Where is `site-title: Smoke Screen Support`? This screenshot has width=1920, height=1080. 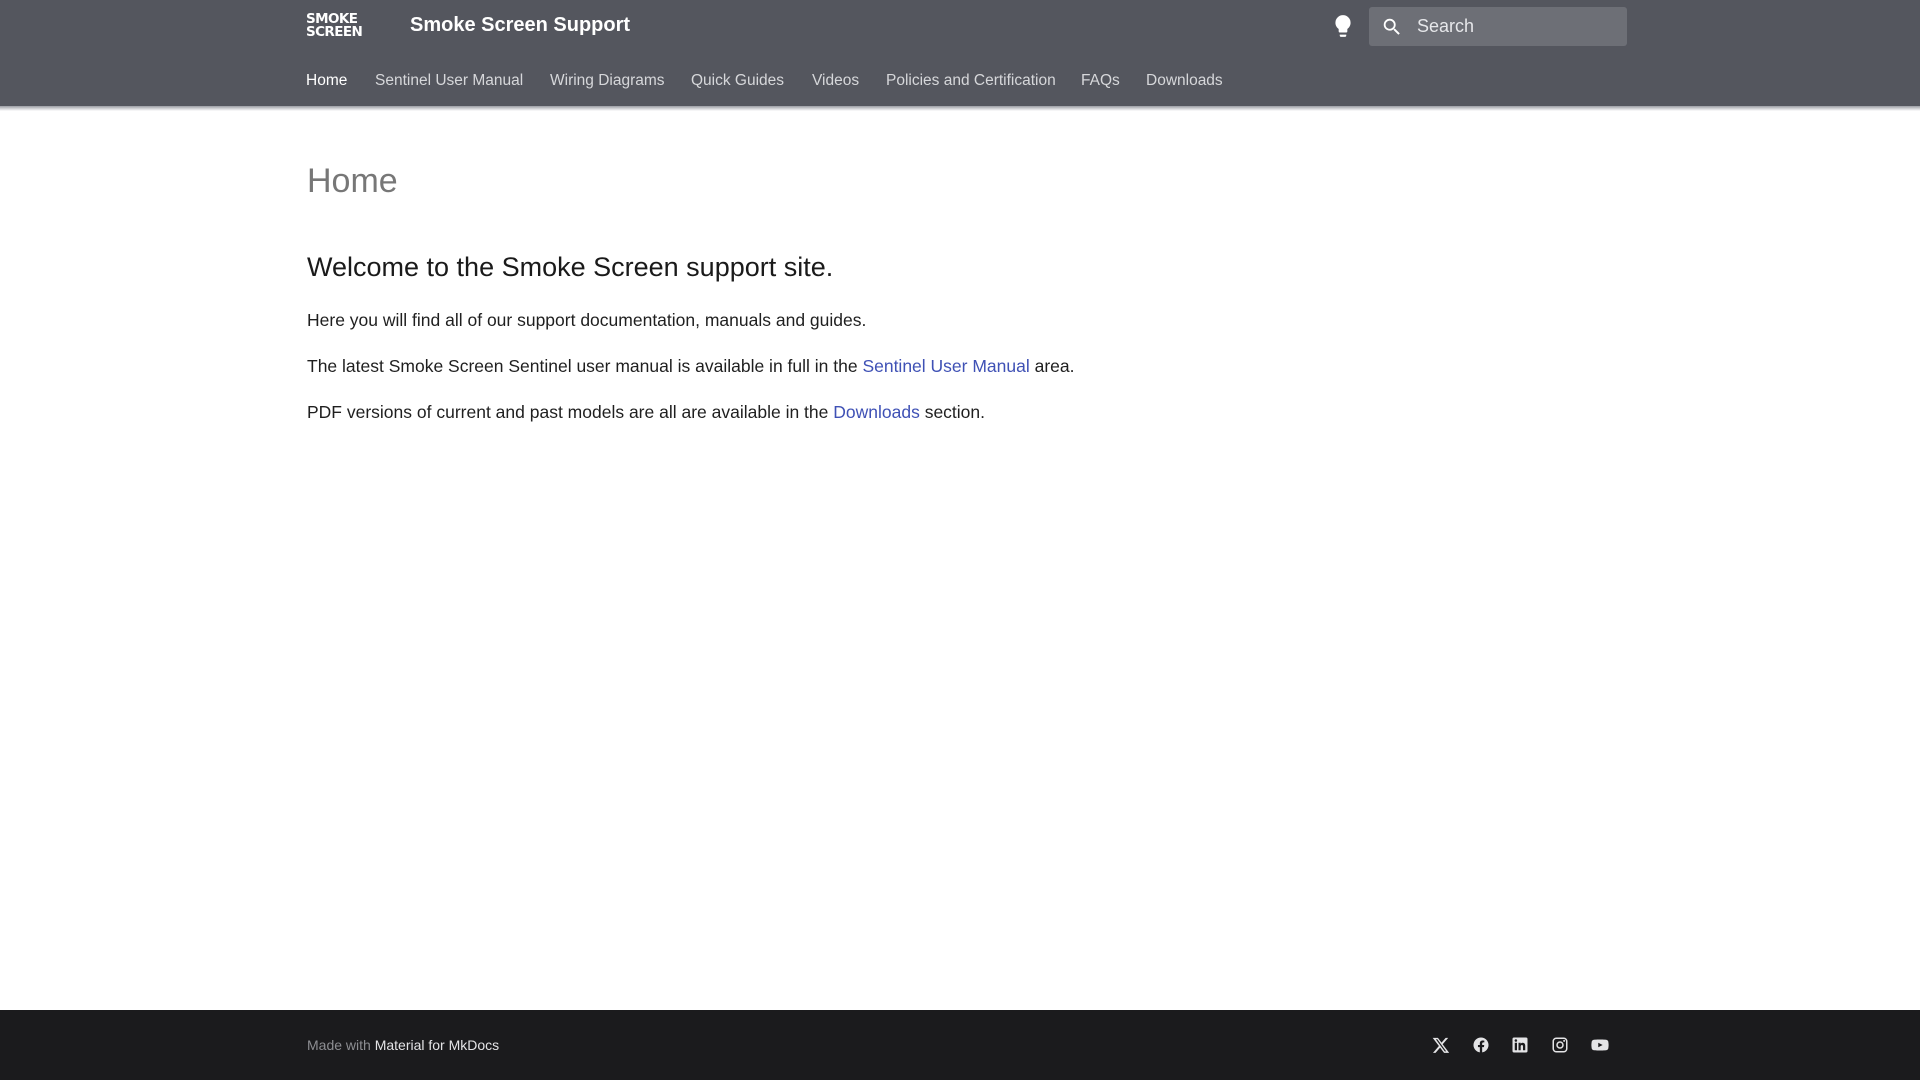
site-title: Smoke Screen Support is located at coordinates (520, 25).